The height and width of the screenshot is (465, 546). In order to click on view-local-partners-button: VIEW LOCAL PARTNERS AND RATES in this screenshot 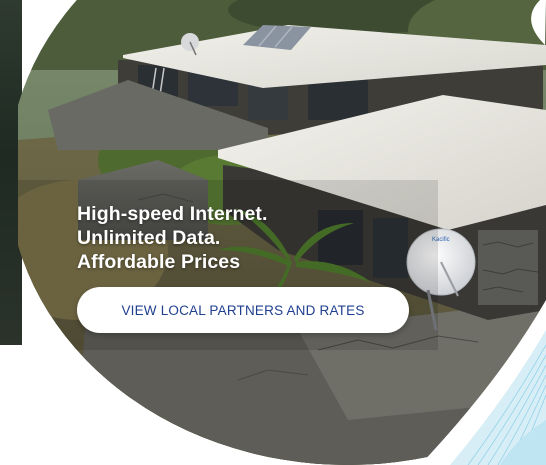, I will do `click(243, 310)`.